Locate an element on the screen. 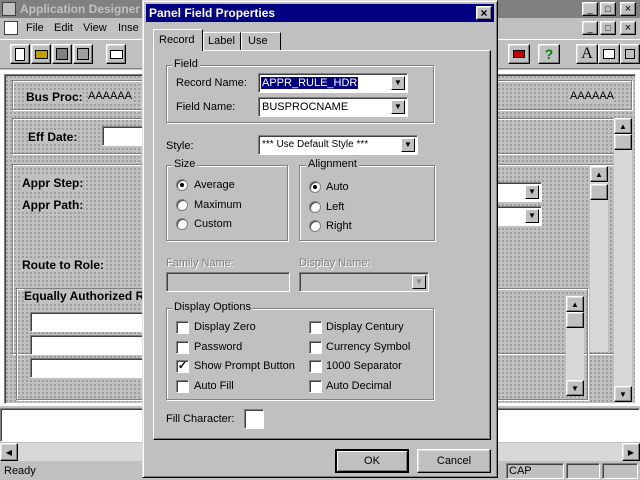  auto-decimal-label: Auto Decimal is located at coordinates (358, 386).